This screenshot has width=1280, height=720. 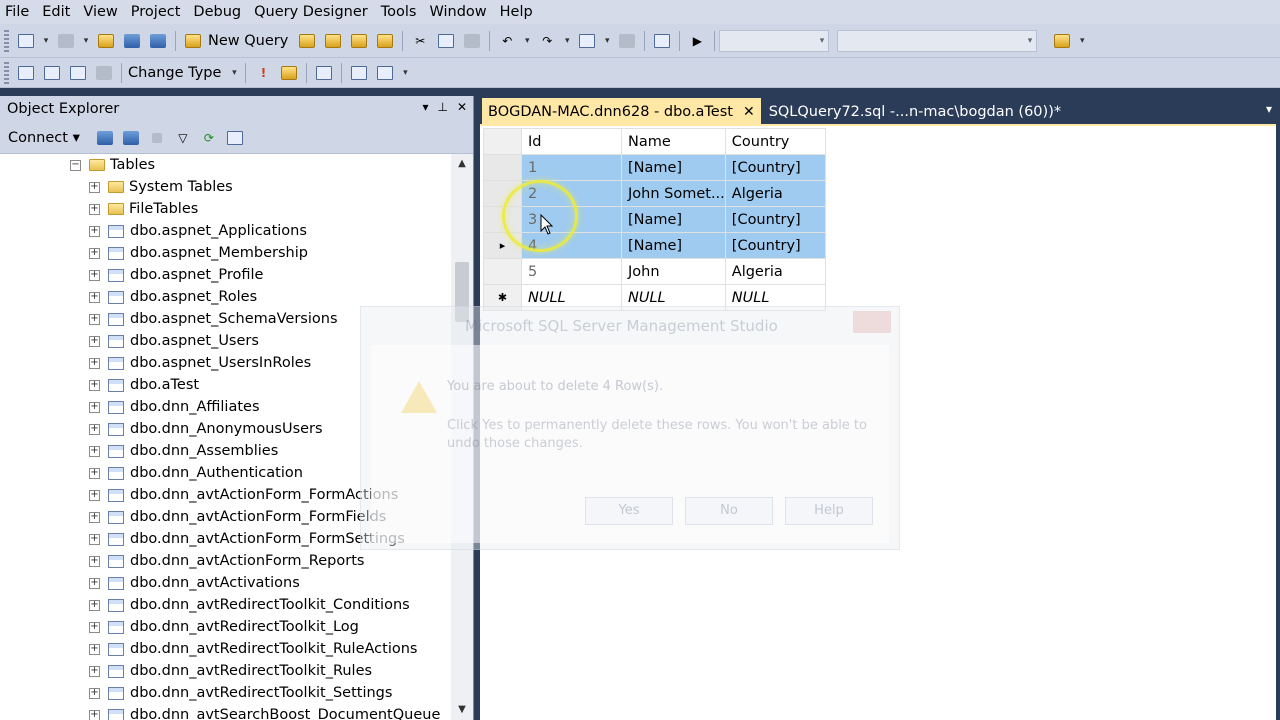 What do you see at coordinates (230, 671) in the screenshot?
I see `tree-node-dbo-dnn-avtredirecttoolkit-rules: + dbo.dnn_avtRedirectToolkit_Rules` at bounding box center [230, 671].